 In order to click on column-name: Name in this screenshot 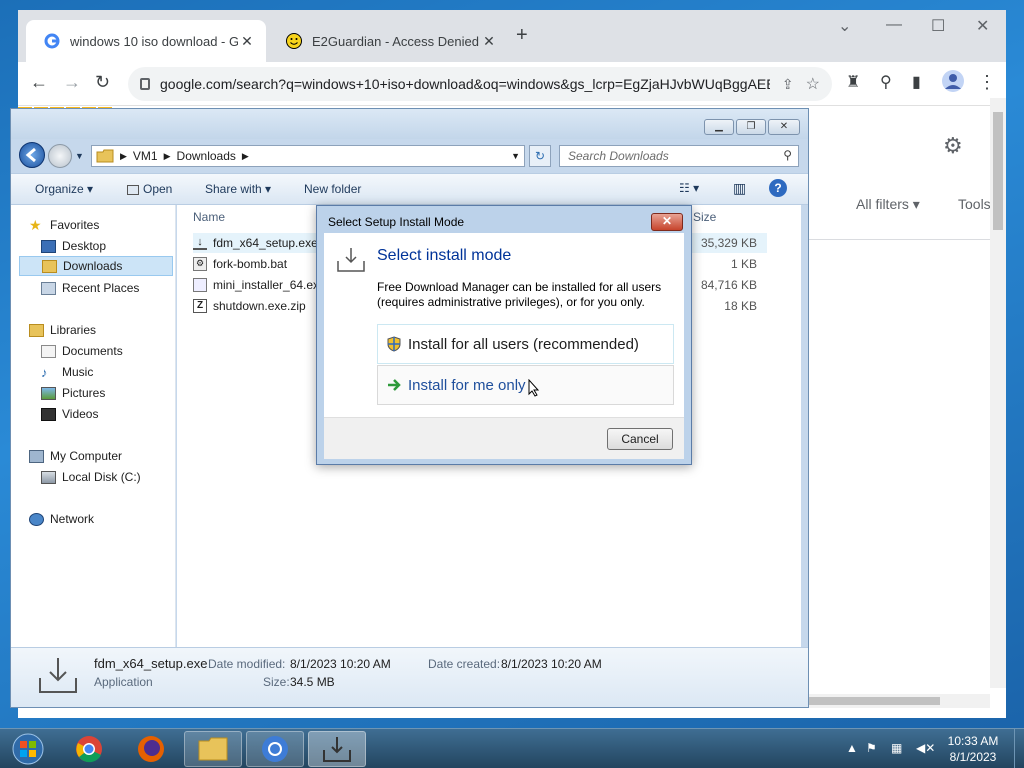, I will do `click(201, 217)`.